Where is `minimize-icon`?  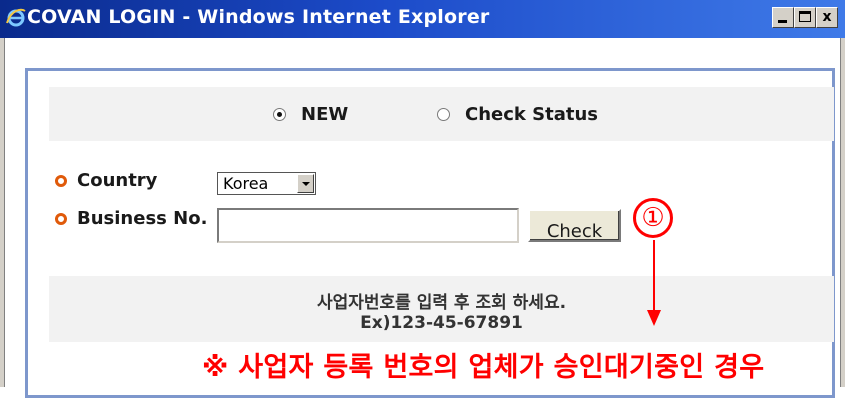
minimize-icon is located at coordinates (782, 21).